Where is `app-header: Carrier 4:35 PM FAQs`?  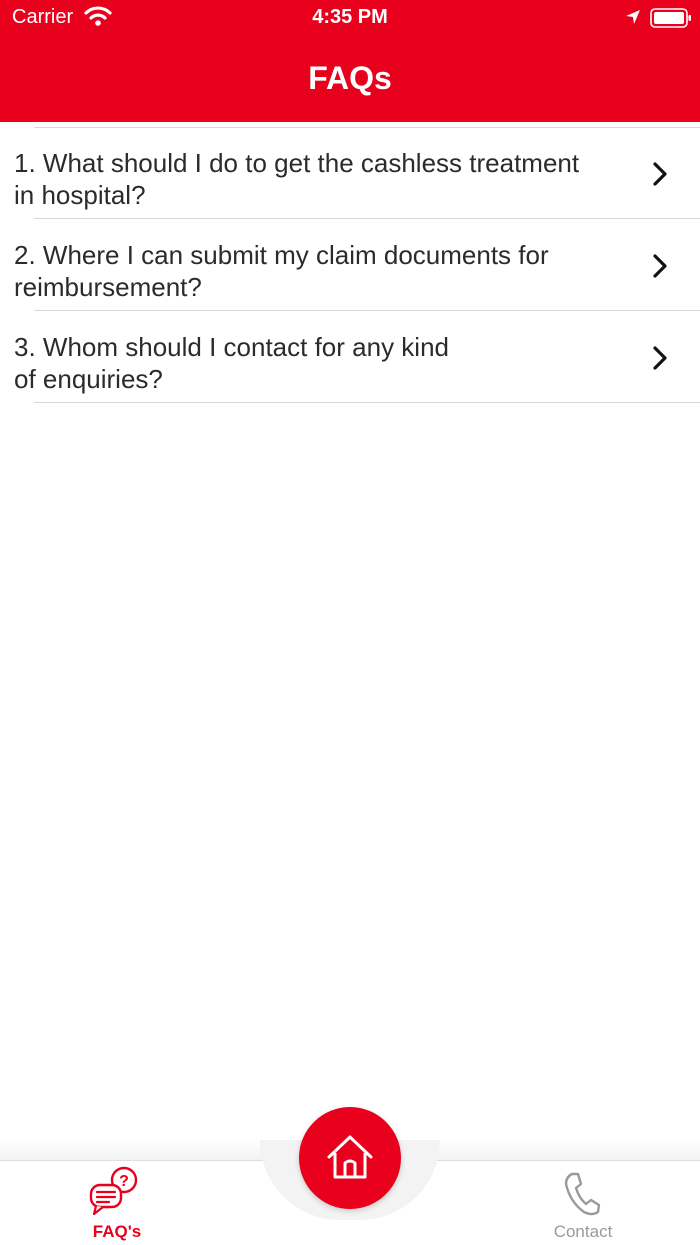
app-header: Carrier 4:35 PM FAQs is located at coordinates (350, 61).